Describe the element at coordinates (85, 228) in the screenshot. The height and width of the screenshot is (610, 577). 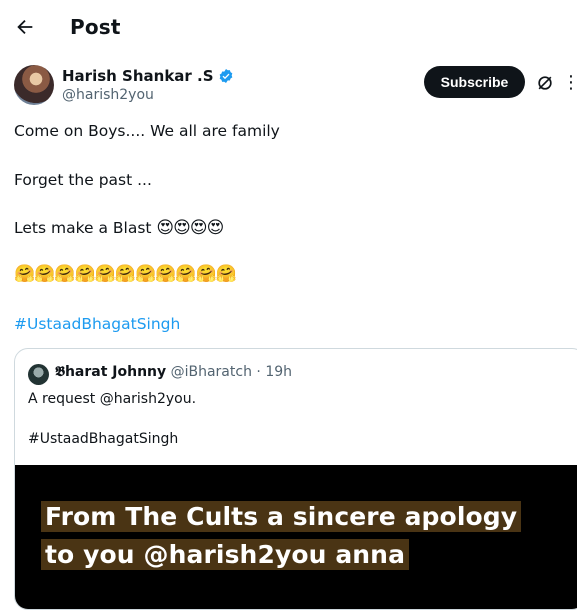
I see `post-text: Lets make a Blast` at that location.